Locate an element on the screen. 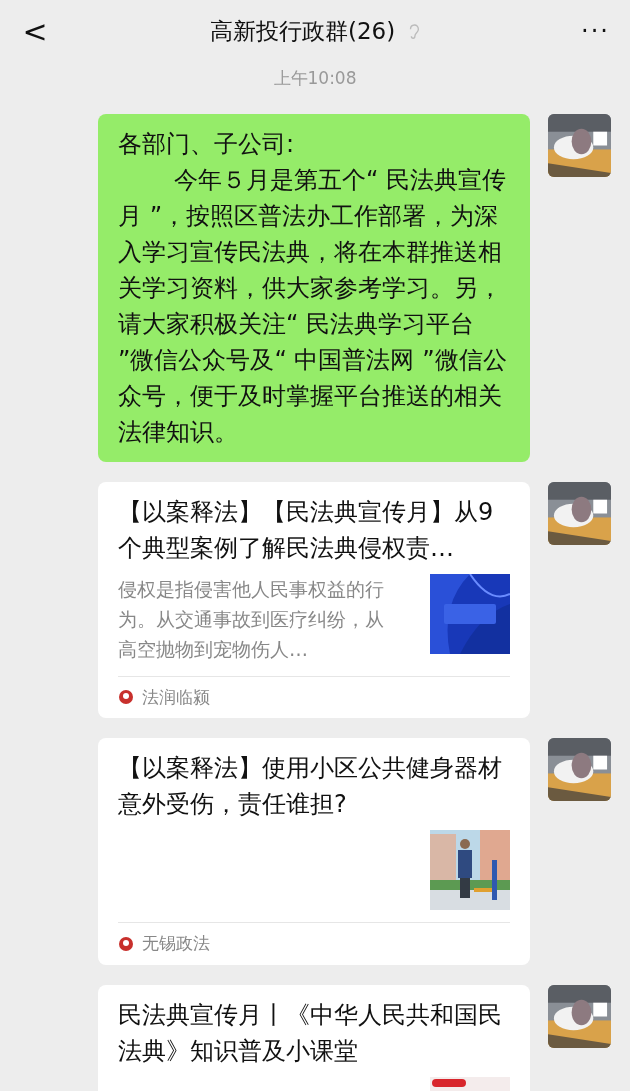 This screenshot has height=1091, width=630. article-card: 【以案释法】使用小区公共健身器材意外受伤，责任谁担? 无锡政法 is located at coordinates (314, 851).